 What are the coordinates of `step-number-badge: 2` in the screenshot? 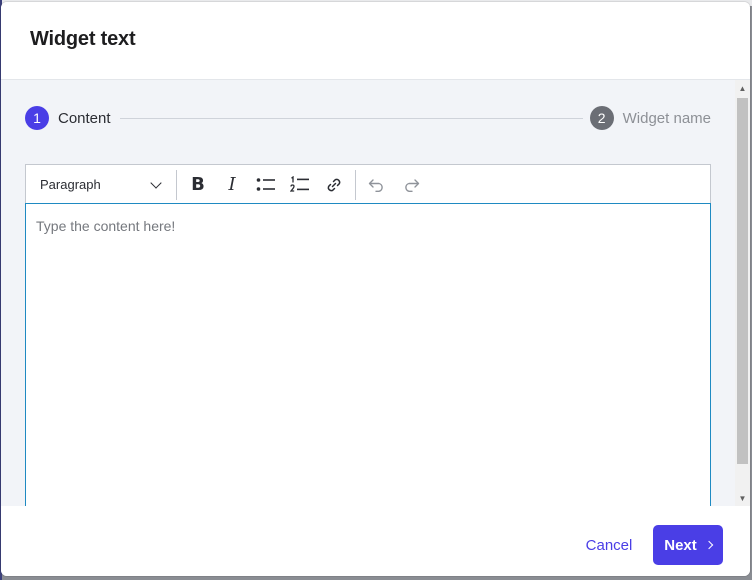 It's located at (601, 118).